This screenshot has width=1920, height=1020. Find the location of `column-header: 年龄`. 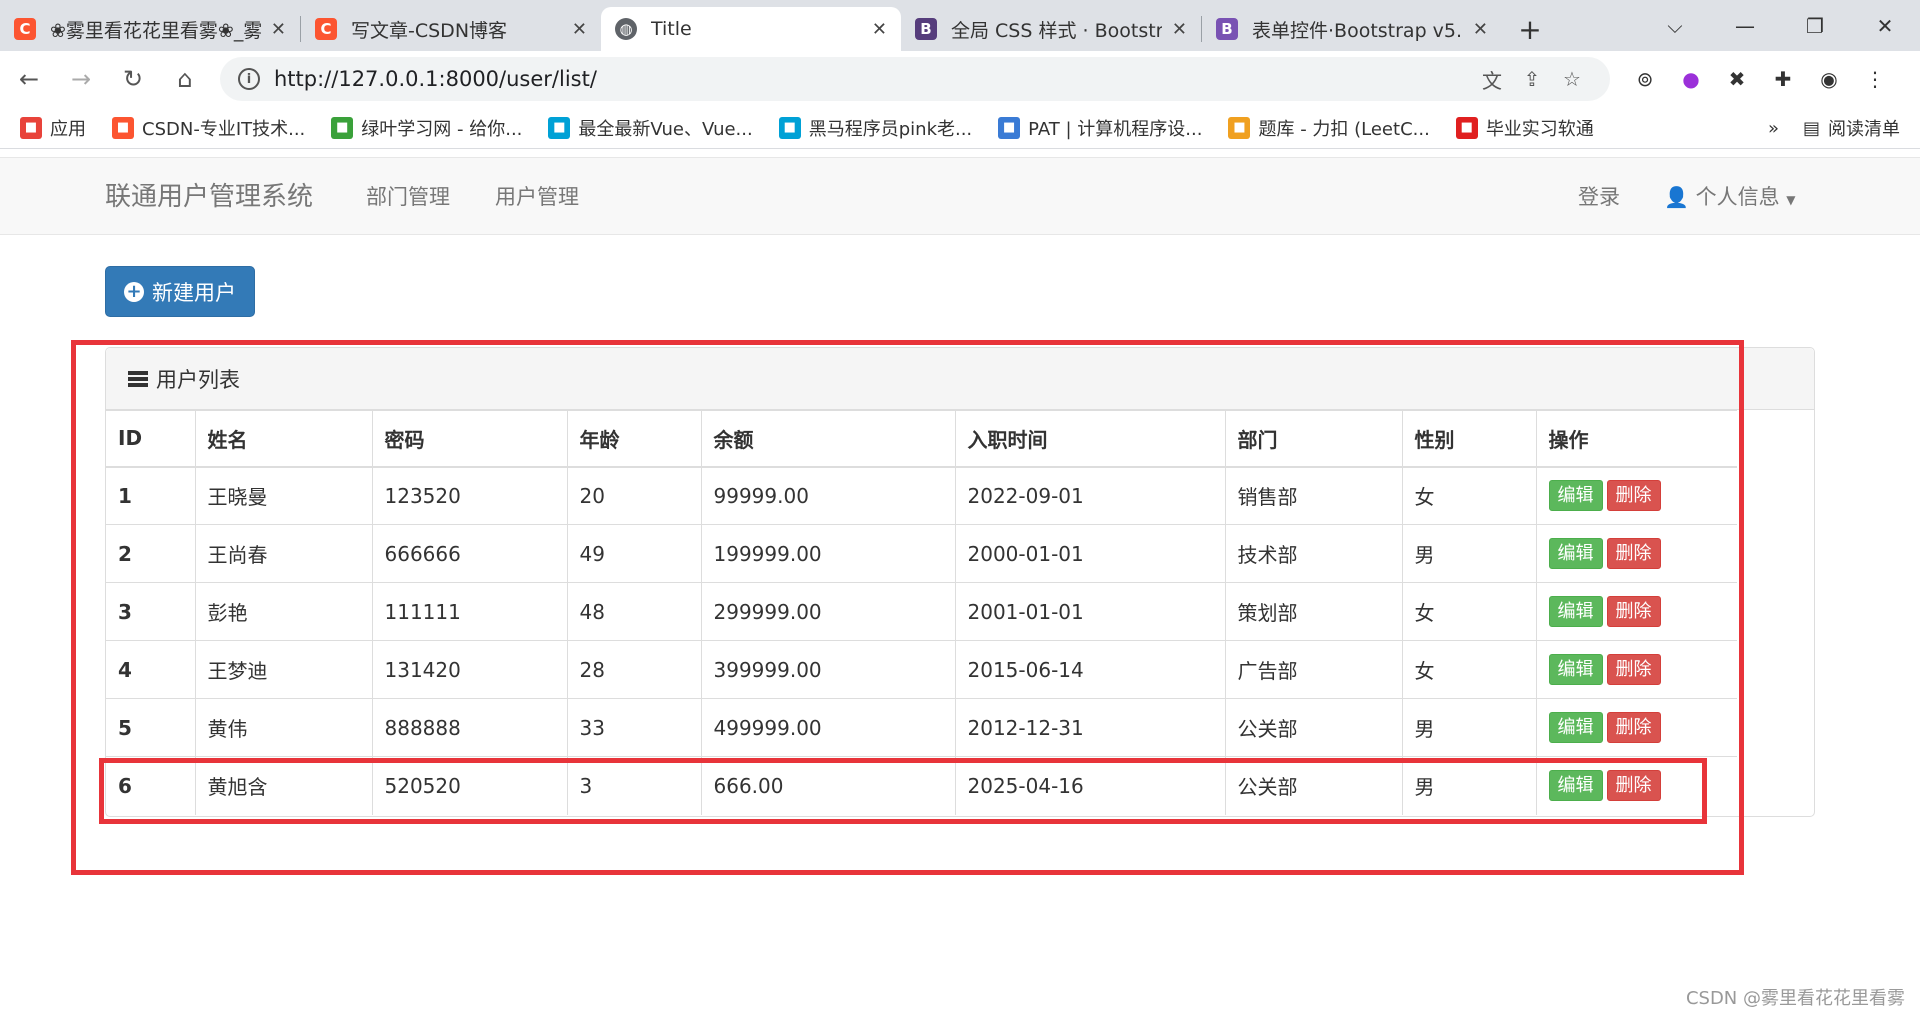

column-header: 年龄 is located at coordinates (634, 439).